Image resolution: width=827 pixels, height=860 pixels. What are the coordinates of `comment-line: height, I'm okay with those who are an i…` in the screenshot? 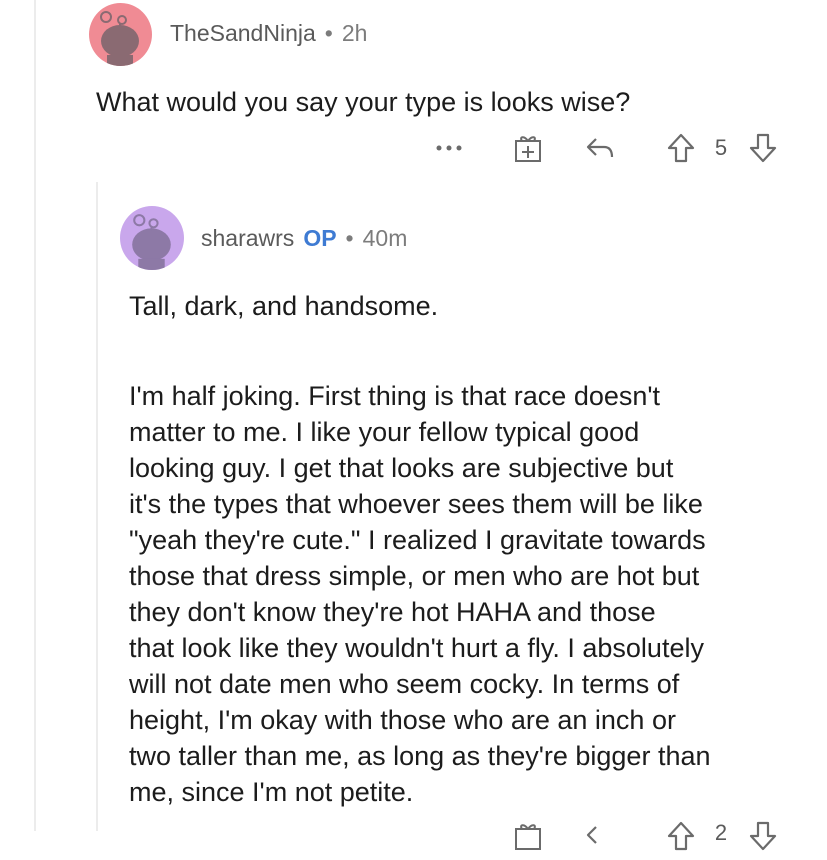 It's located at (402, 720).